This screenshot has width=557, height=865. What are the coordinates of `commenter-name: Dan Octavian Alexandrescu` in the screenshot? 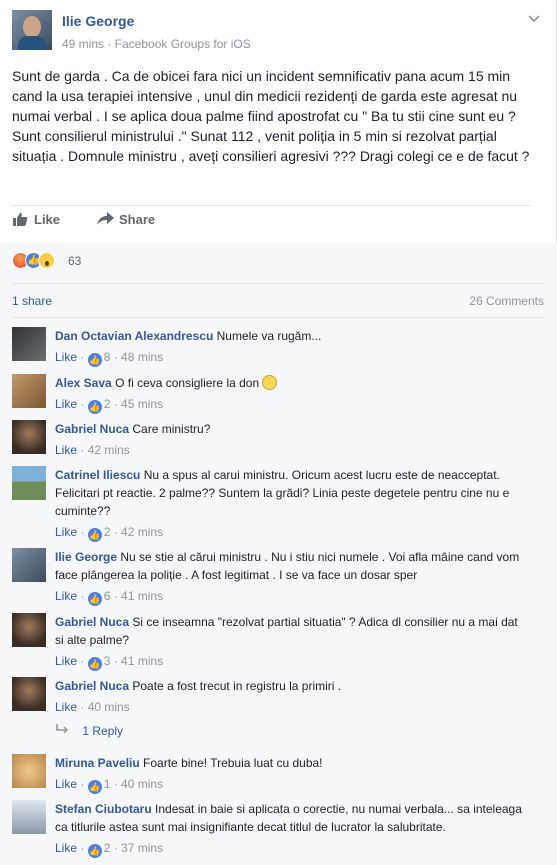 It's located at (134, 336).